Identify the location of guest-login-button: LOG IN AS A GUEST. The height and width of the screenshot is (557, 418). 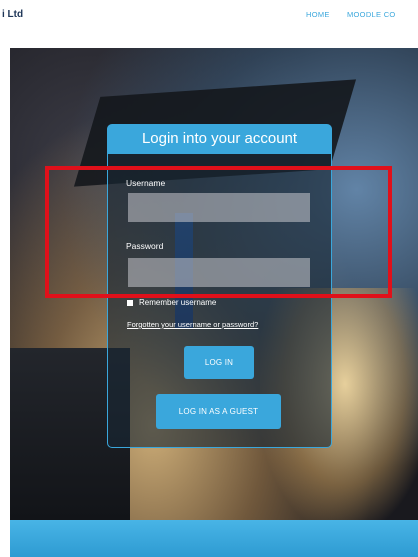
(218, 411).